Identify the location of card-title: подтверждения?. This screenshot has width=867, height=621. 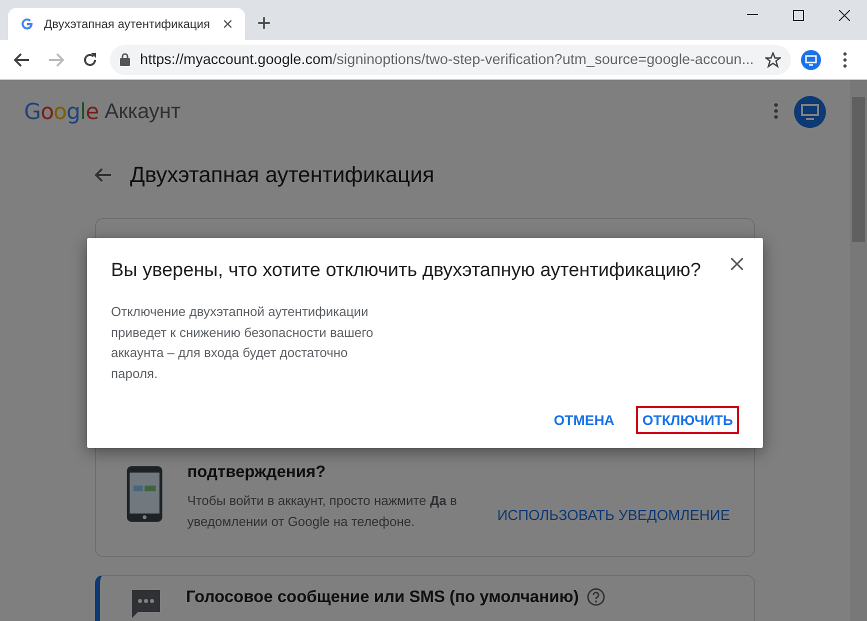
(257, 472).